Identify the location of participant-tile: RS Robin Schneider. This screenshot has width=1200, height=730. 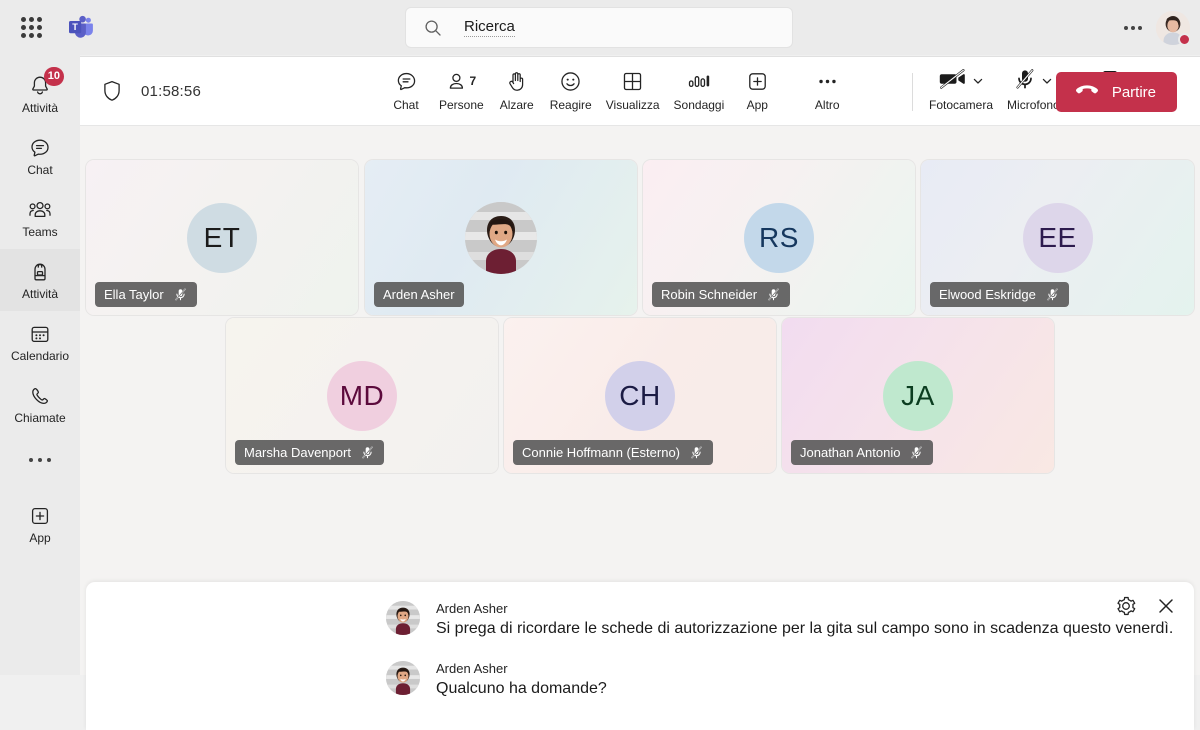
(779, 237).